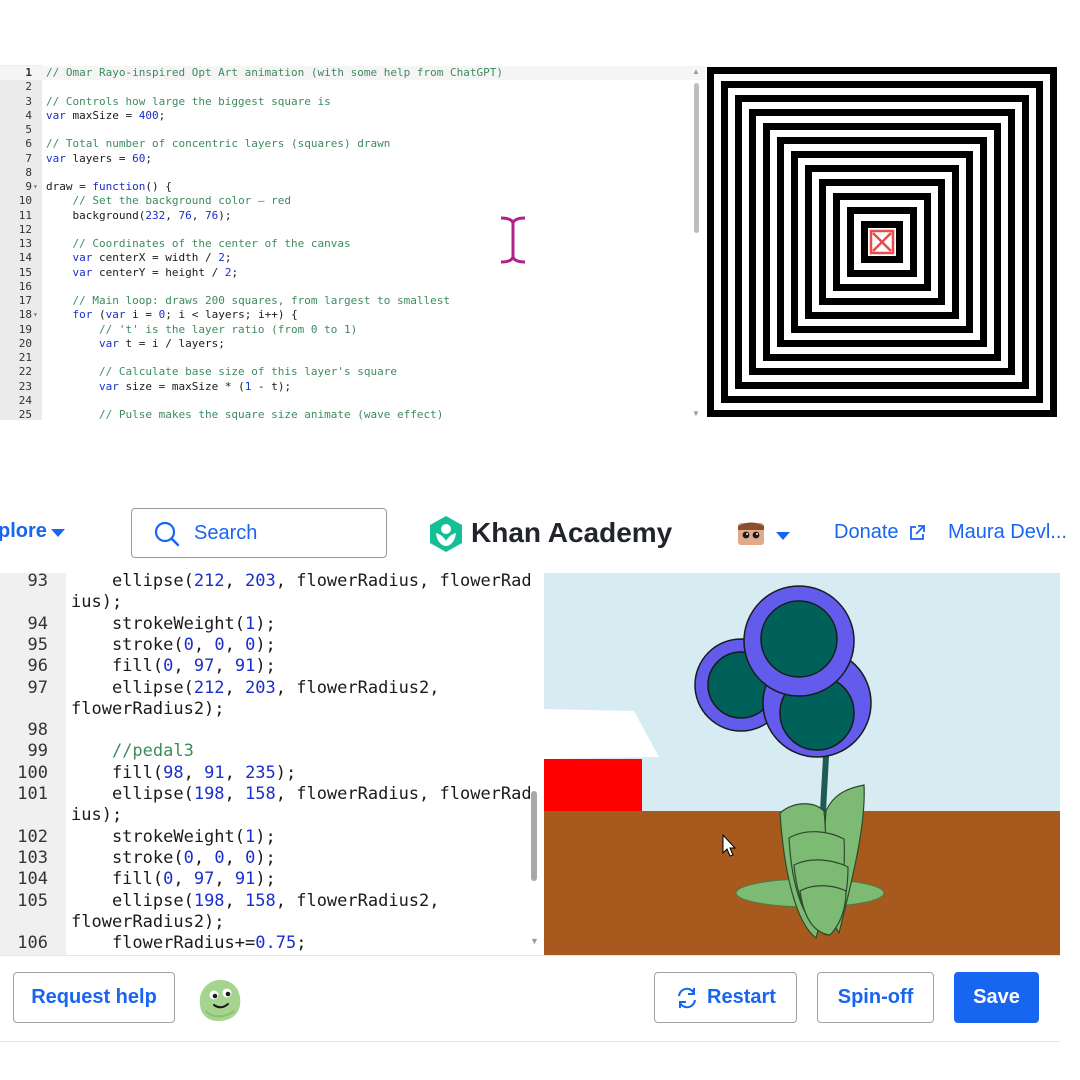  I want to click on avatar-icon, so click(751, 534).